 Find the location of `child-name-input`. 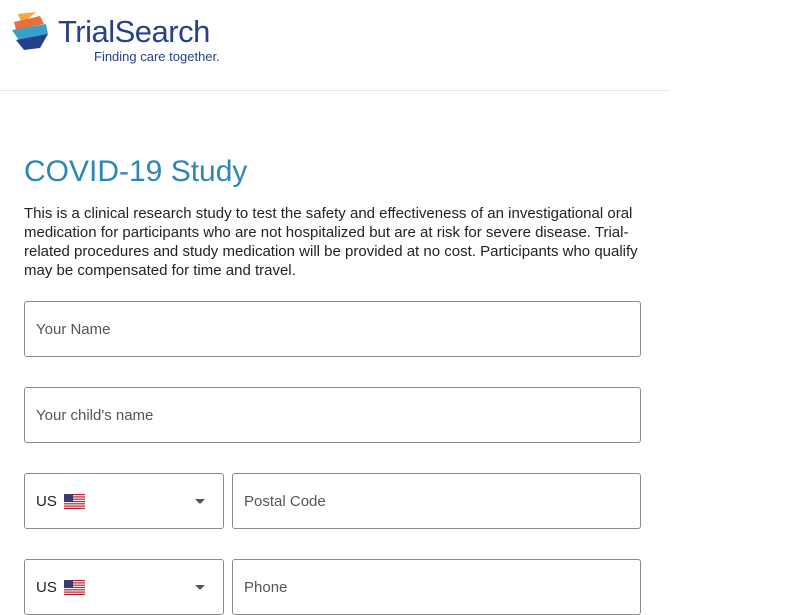

child-name-input is located at coordinates (332, 415).